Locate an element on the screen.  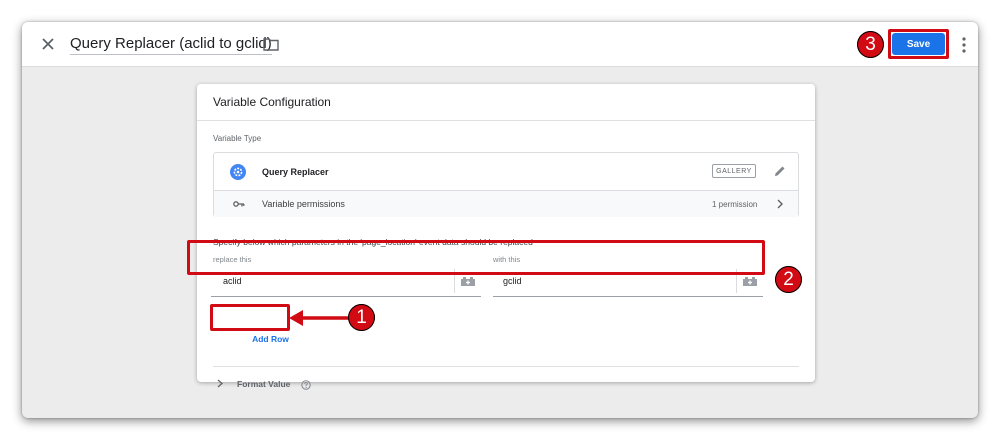
variable-type-label: Variable Type is located at coordinates (237, 138).